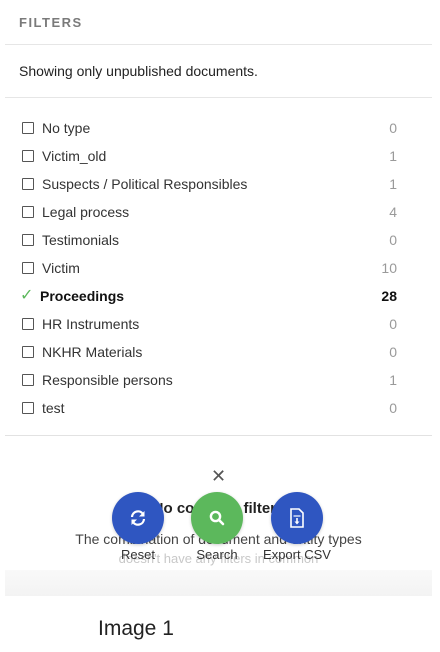 This screenshot has height=652, width=440. Describe the element at coordinates (389, 296) in the screenshot. I see `filter-count: 28` at that location.